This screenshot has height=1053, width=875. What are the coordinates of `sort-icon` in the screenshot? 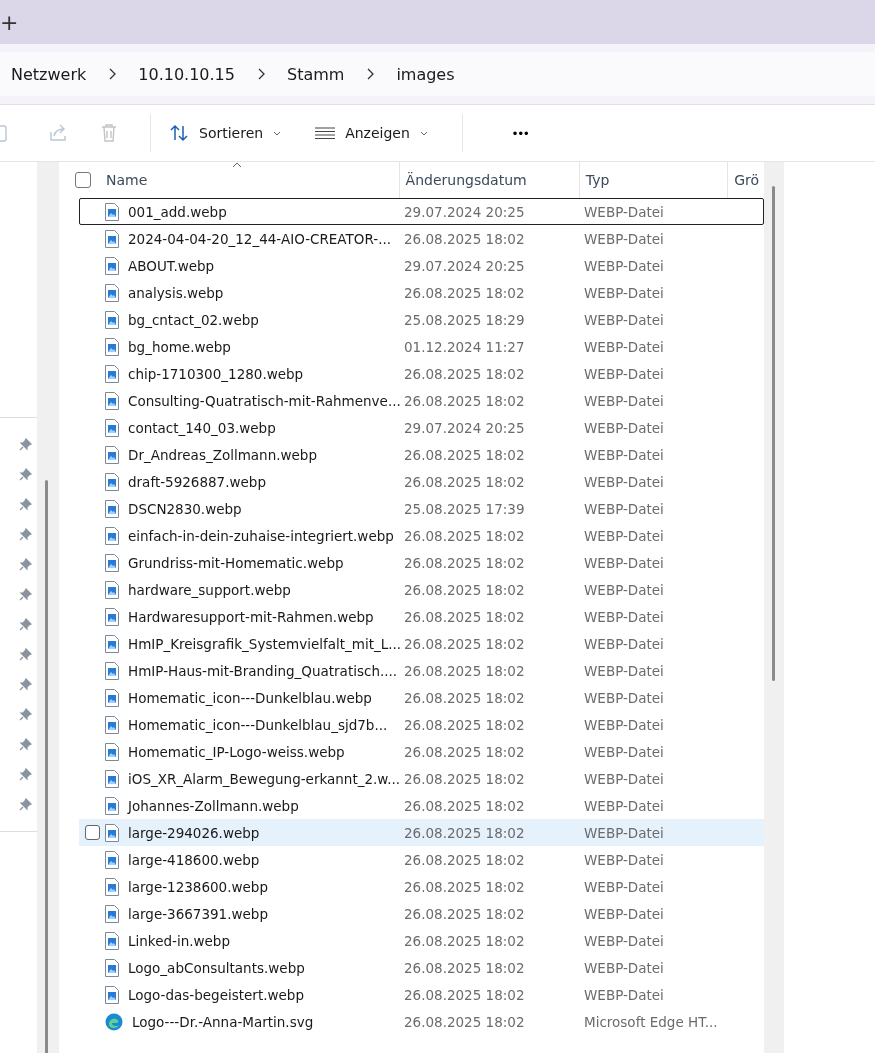 It's located at (179, 133).